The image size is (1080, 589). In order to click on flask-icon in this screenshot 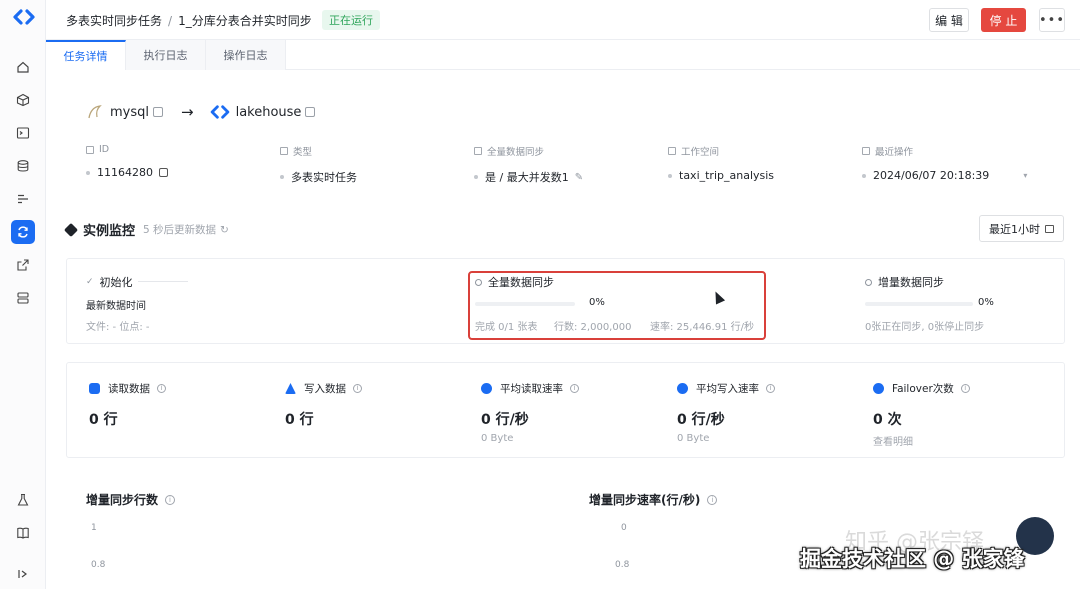, I will do `click(23, 500)`.